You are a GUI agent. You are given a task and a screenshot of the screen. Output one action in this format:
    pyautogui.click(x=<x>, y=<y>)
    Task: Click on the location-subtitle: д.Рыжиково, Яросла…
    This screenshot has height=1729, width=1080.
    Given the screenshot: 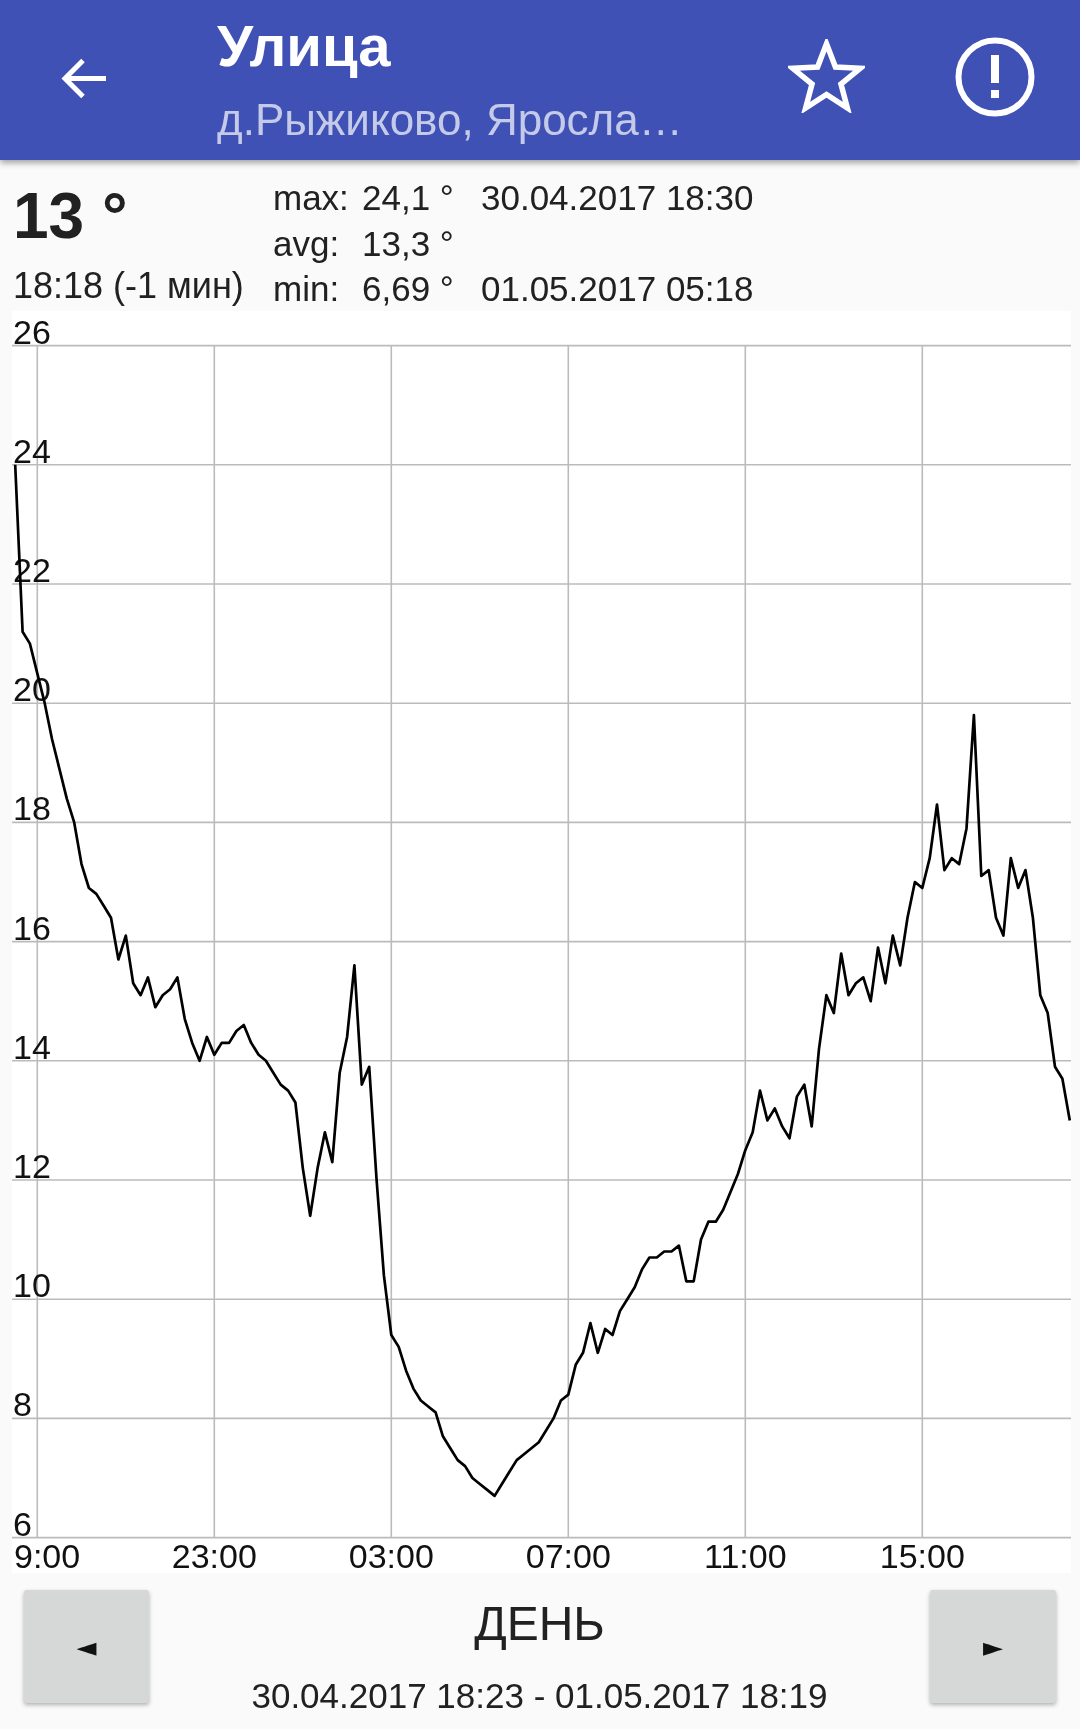 What is the action you would take?
    pyautogui.click(x=450, y=120)
    